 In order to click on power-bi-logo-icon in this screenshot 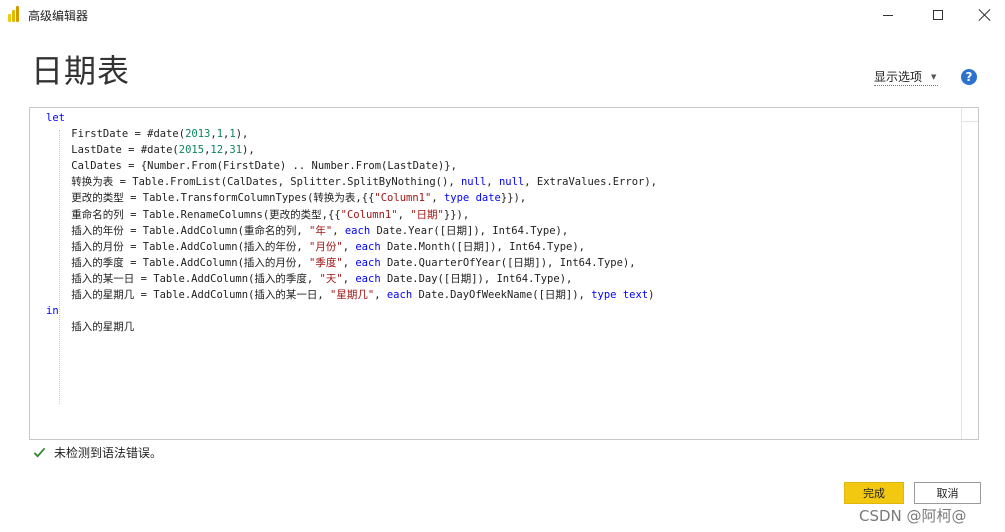, I will do `click(15, 14)`.